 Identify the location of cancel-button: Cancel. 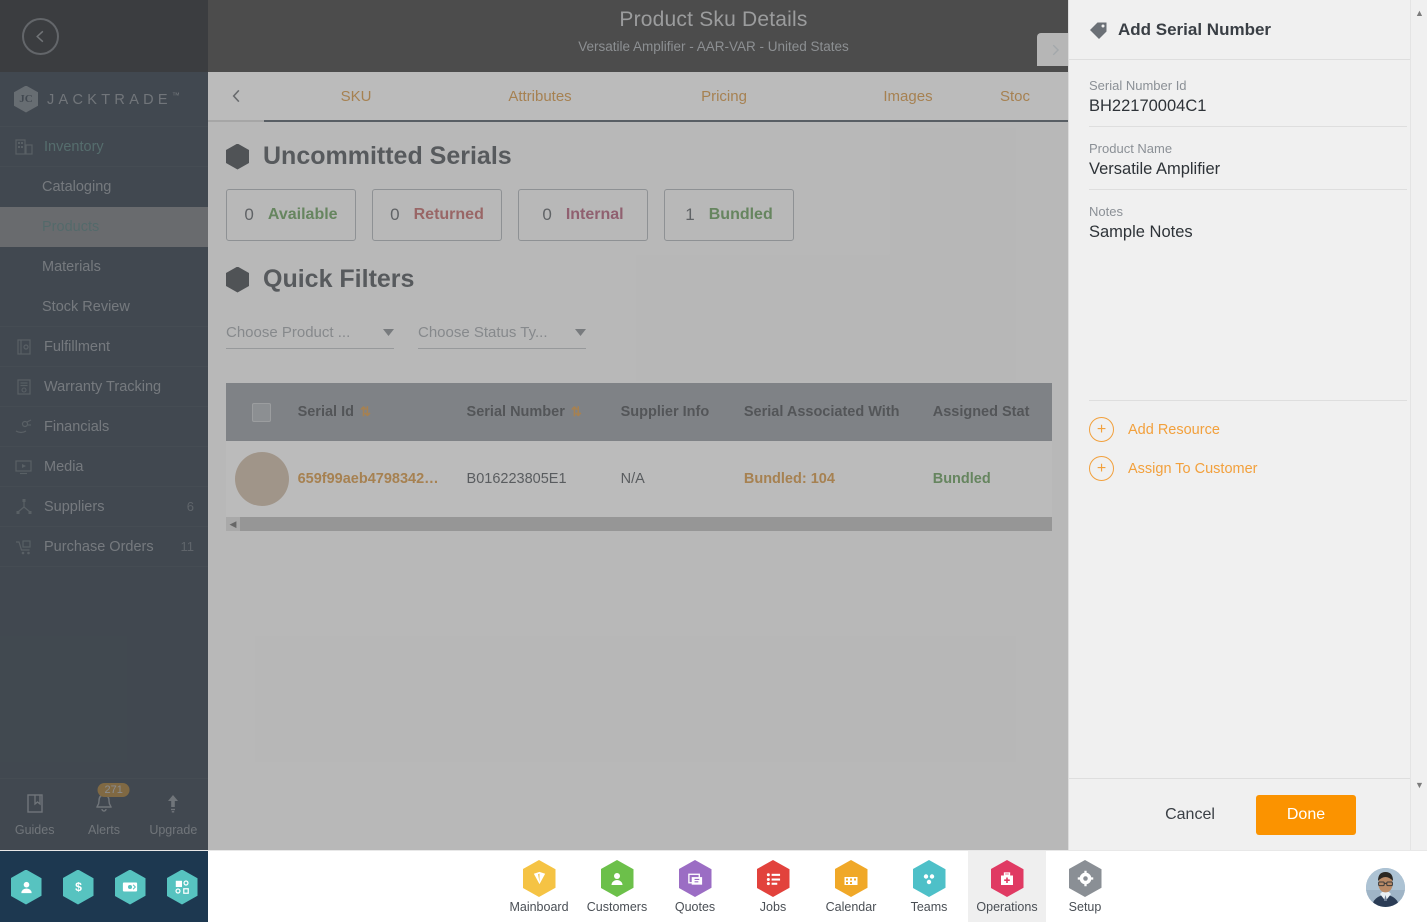
(1190, 814).